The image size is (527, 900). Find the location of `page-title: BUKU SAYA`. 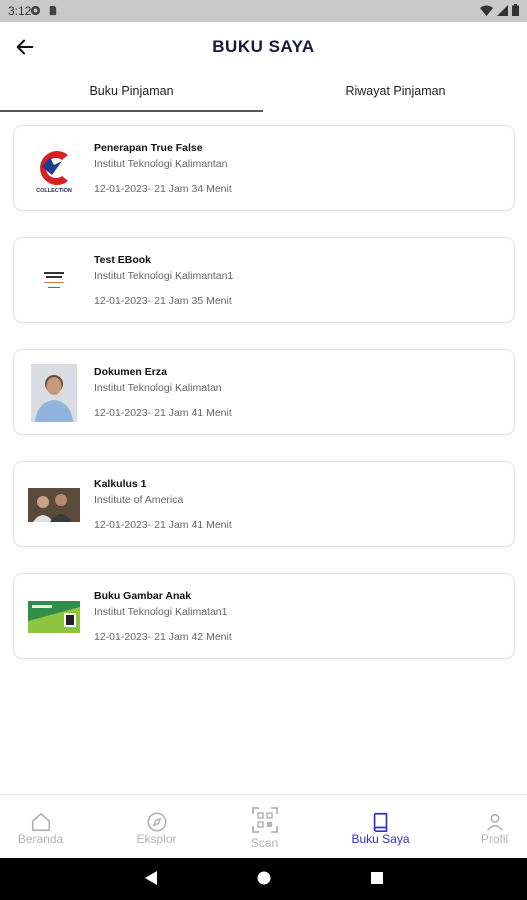

page-title: BUKU SAYA is located at coordinates (263, 46).